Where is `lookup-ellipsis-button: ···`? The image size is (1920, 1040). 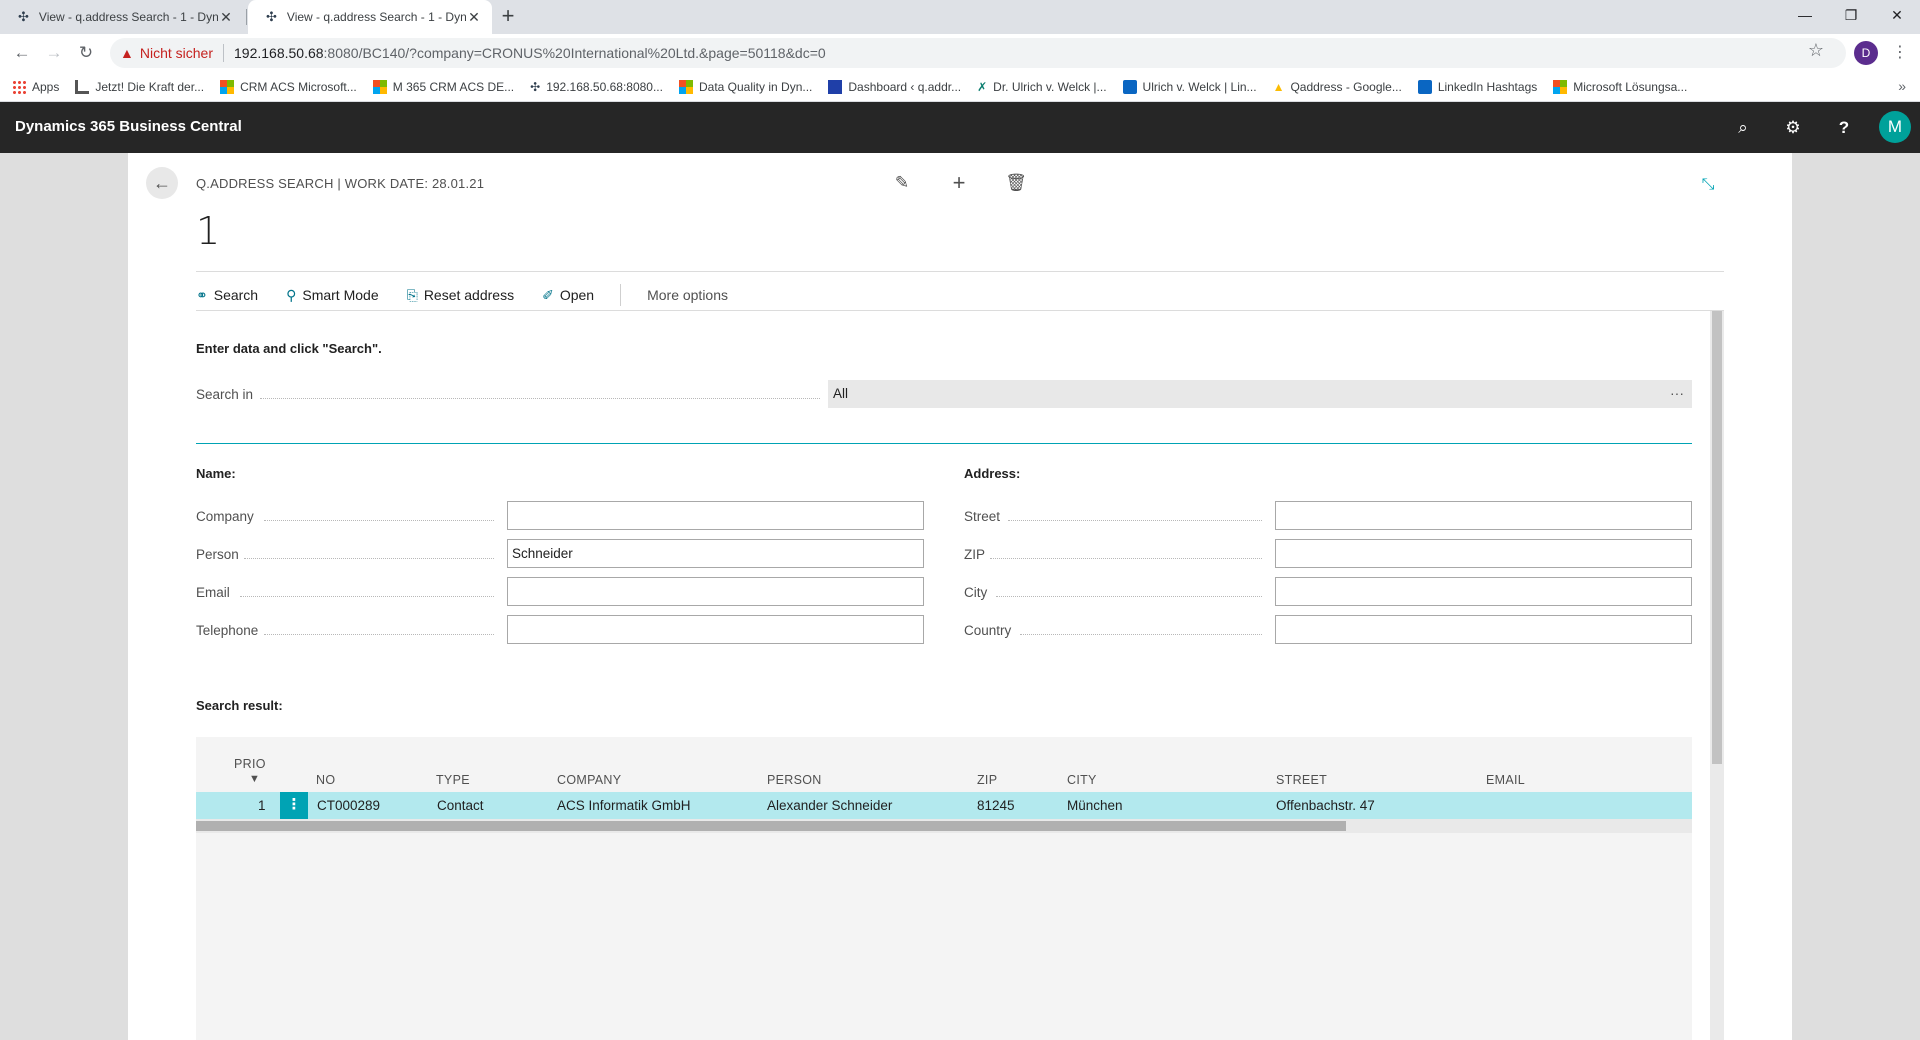 lookup-ellipsis-button: ··· is located at coordinates (1677, 394).